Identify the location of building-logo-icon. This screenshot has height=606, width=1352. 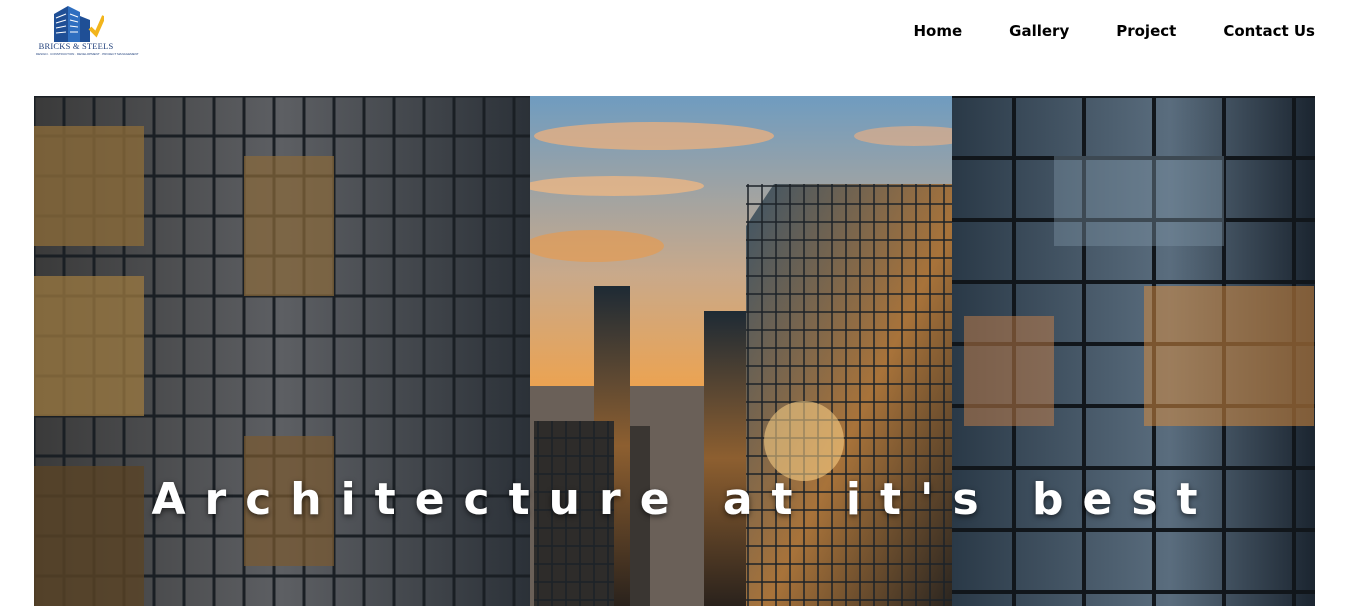
(79, 24).